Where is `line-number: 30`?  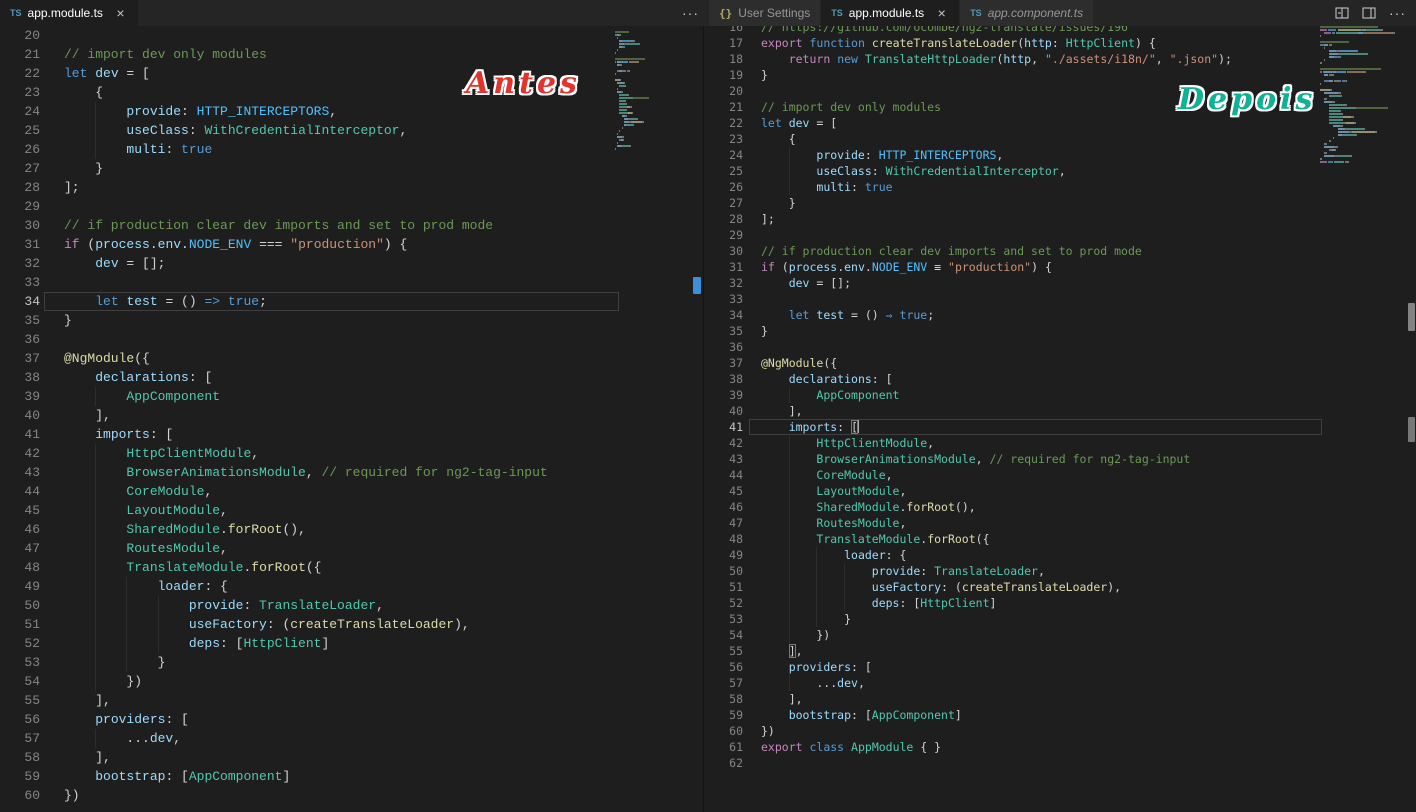 line-number: 30 is located at coordinates (726, 251).